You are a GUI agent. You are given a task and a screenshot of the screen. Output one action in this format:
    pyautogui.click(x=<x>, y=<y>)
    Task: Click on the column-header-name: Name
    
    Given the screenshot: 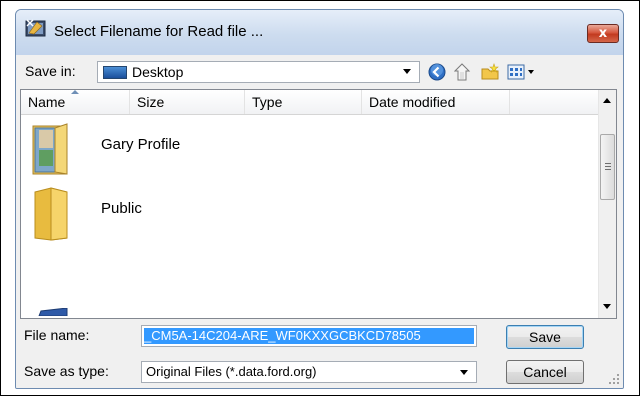 What is the action you would take?
    pyautogui.click(x=75, y=102)
    